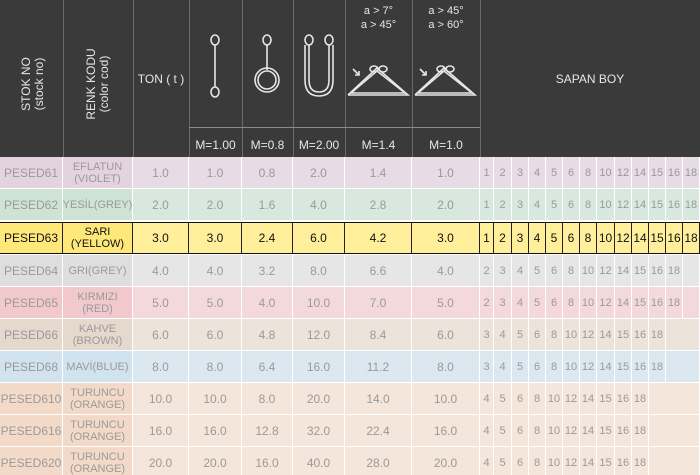 The image size is (700, 475). Describe the element at coordinates (319, 173) in the screenshot. I see `capacity-cell: 2.0` at that location.